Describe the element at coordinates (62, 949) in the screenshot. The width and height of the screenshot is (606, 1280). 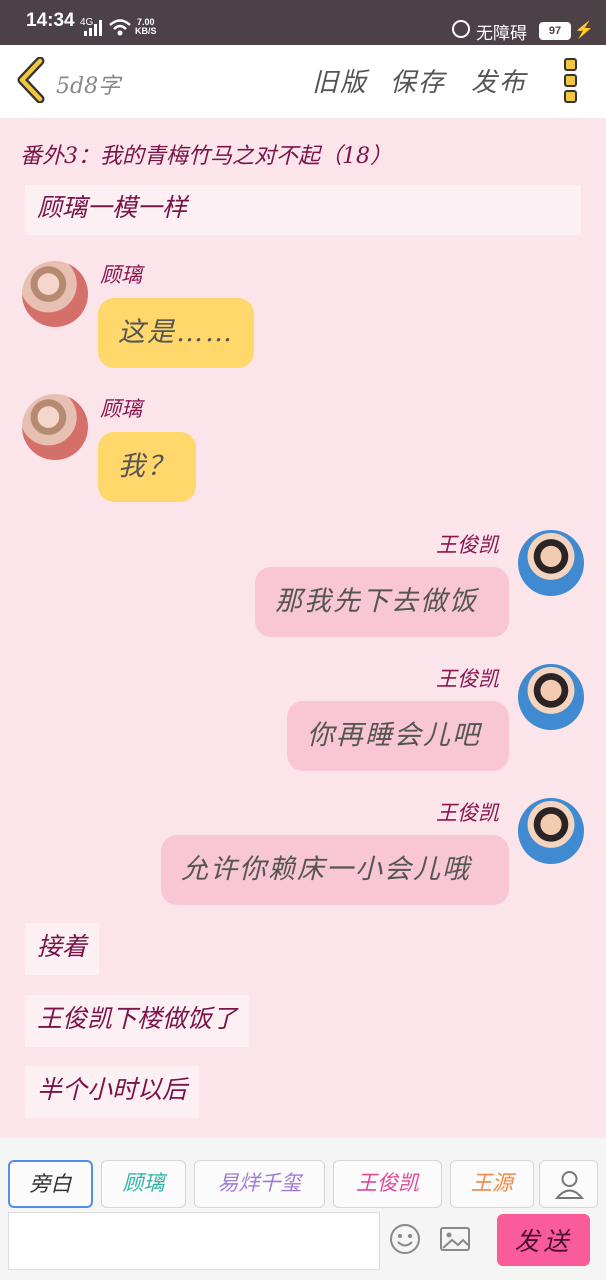
I see `narration-item: 接着` at that location.